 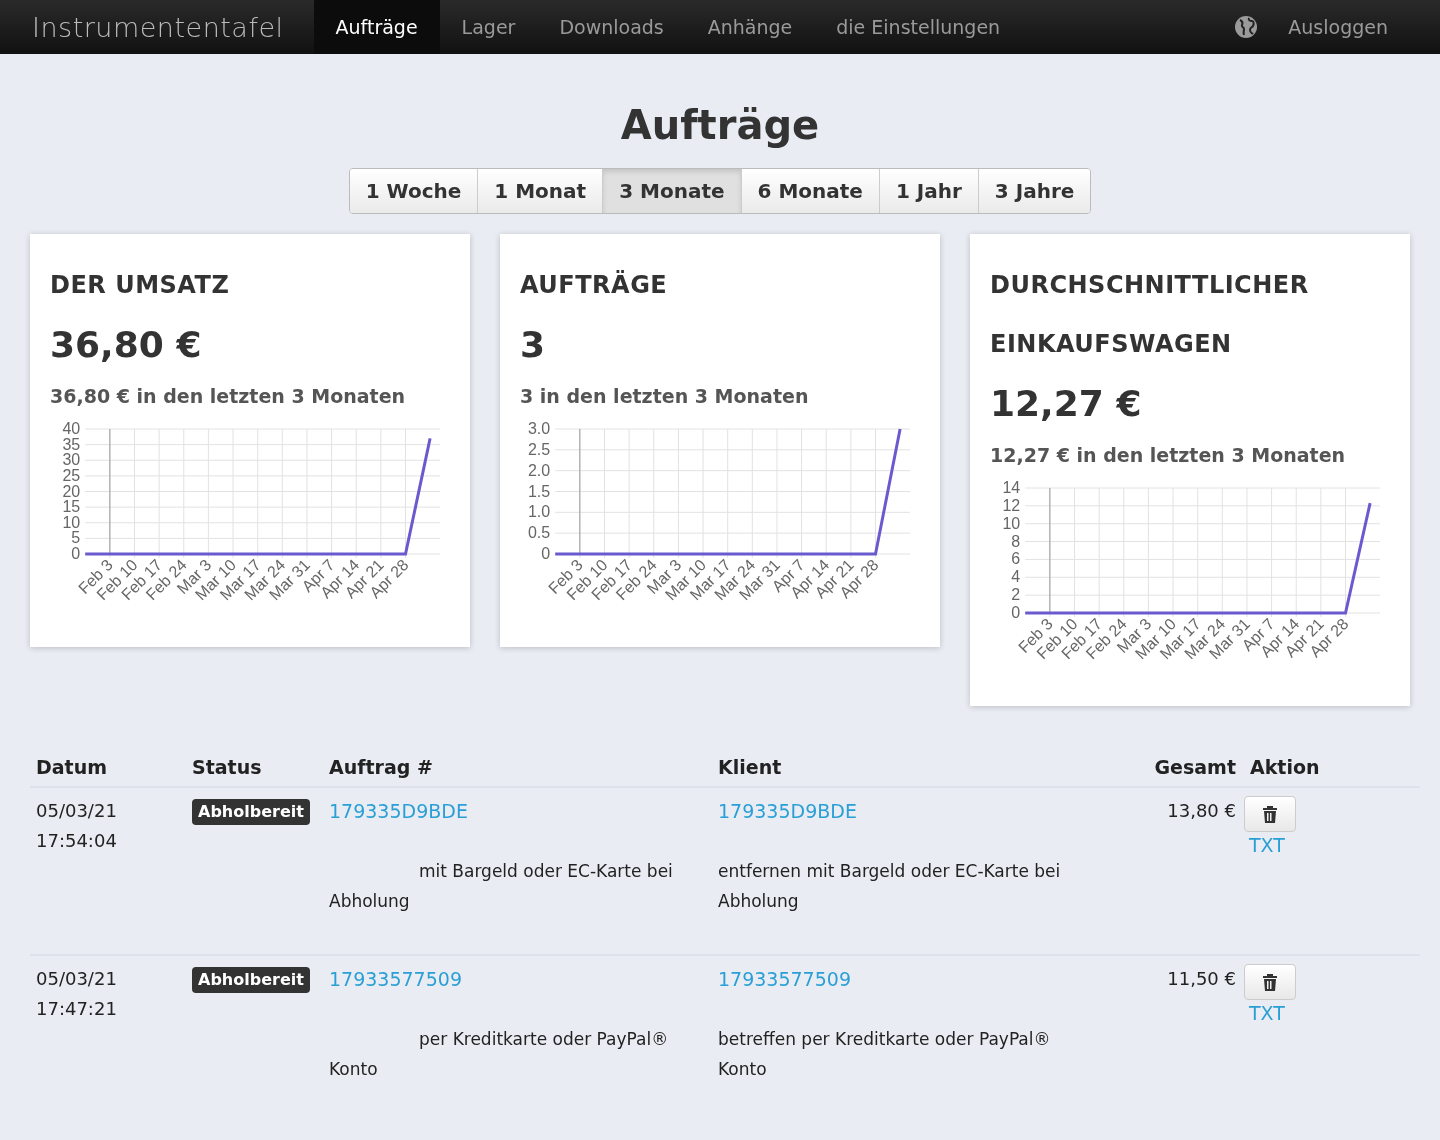 What do you see at coordinates (533, 345) in the screenshot?
I see `stat-value: 3` at bounding box center [533, 345].